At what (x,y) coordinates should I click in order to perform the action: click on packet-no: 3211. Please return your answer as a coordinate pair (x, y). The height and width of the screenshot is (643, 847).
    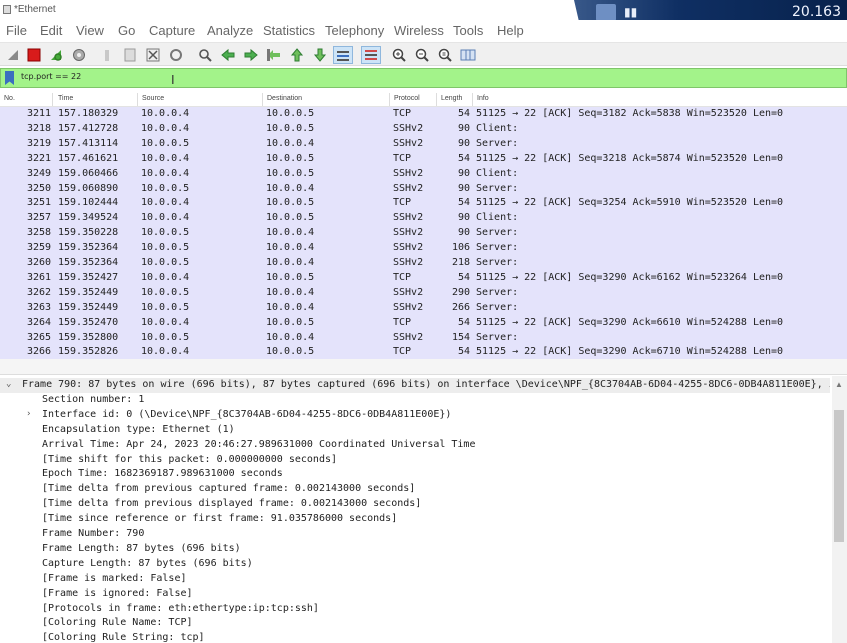
    Looking at the image, I should click on (39, 113).